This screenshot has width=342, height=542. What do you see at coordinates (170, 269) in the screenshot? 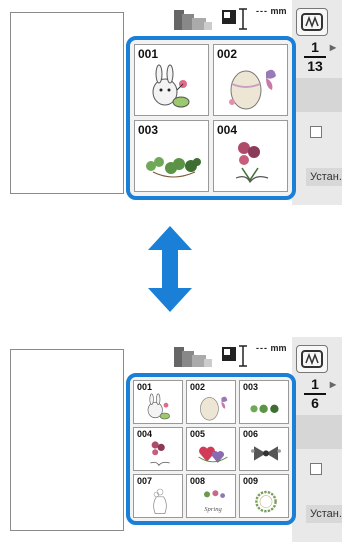
I see `double-arrow-icon` at bounding box center [170, 269].